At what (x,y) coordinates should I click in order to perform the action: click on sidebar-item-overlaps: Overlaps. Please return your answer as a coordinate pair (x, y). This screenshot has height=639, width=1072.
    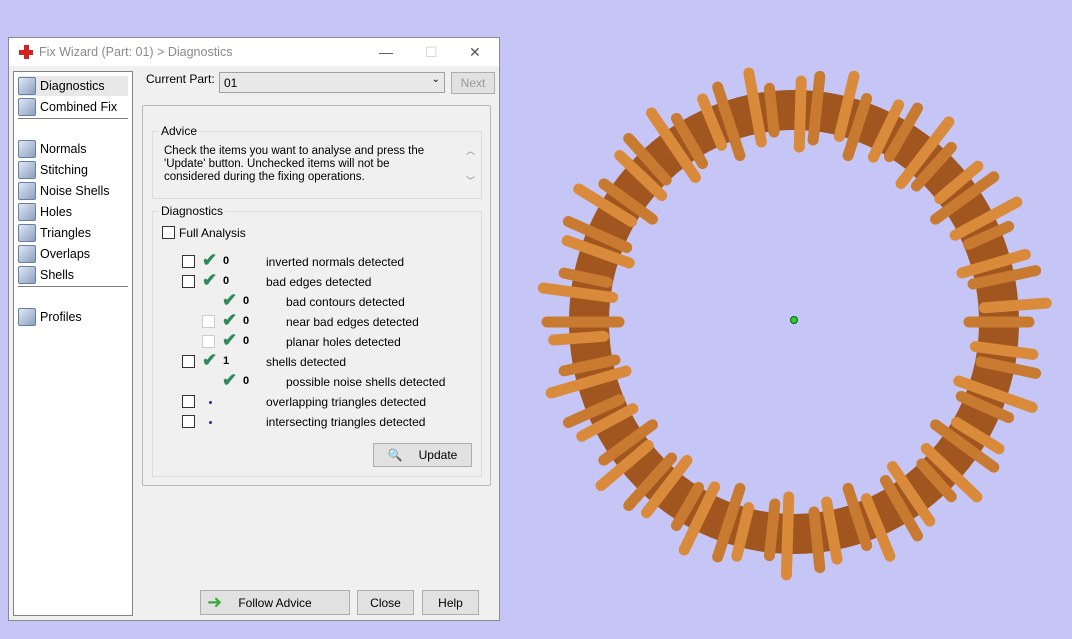
    Looking at the image, I should click on (73, 254).